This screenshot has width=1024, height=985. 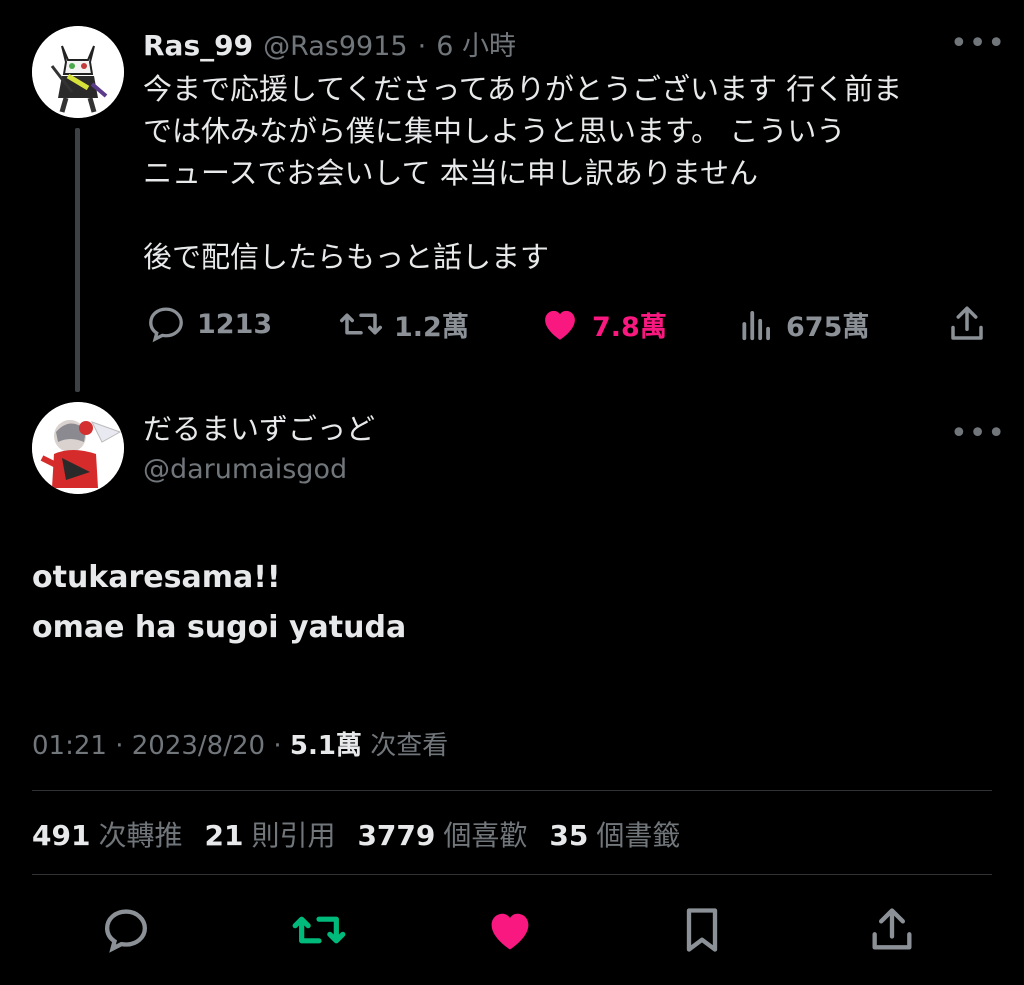 What do you see at coordinates (431, 327) in the screenshot?
I see `retweet-count: 1.2萬` at bounding box center [431, 327].